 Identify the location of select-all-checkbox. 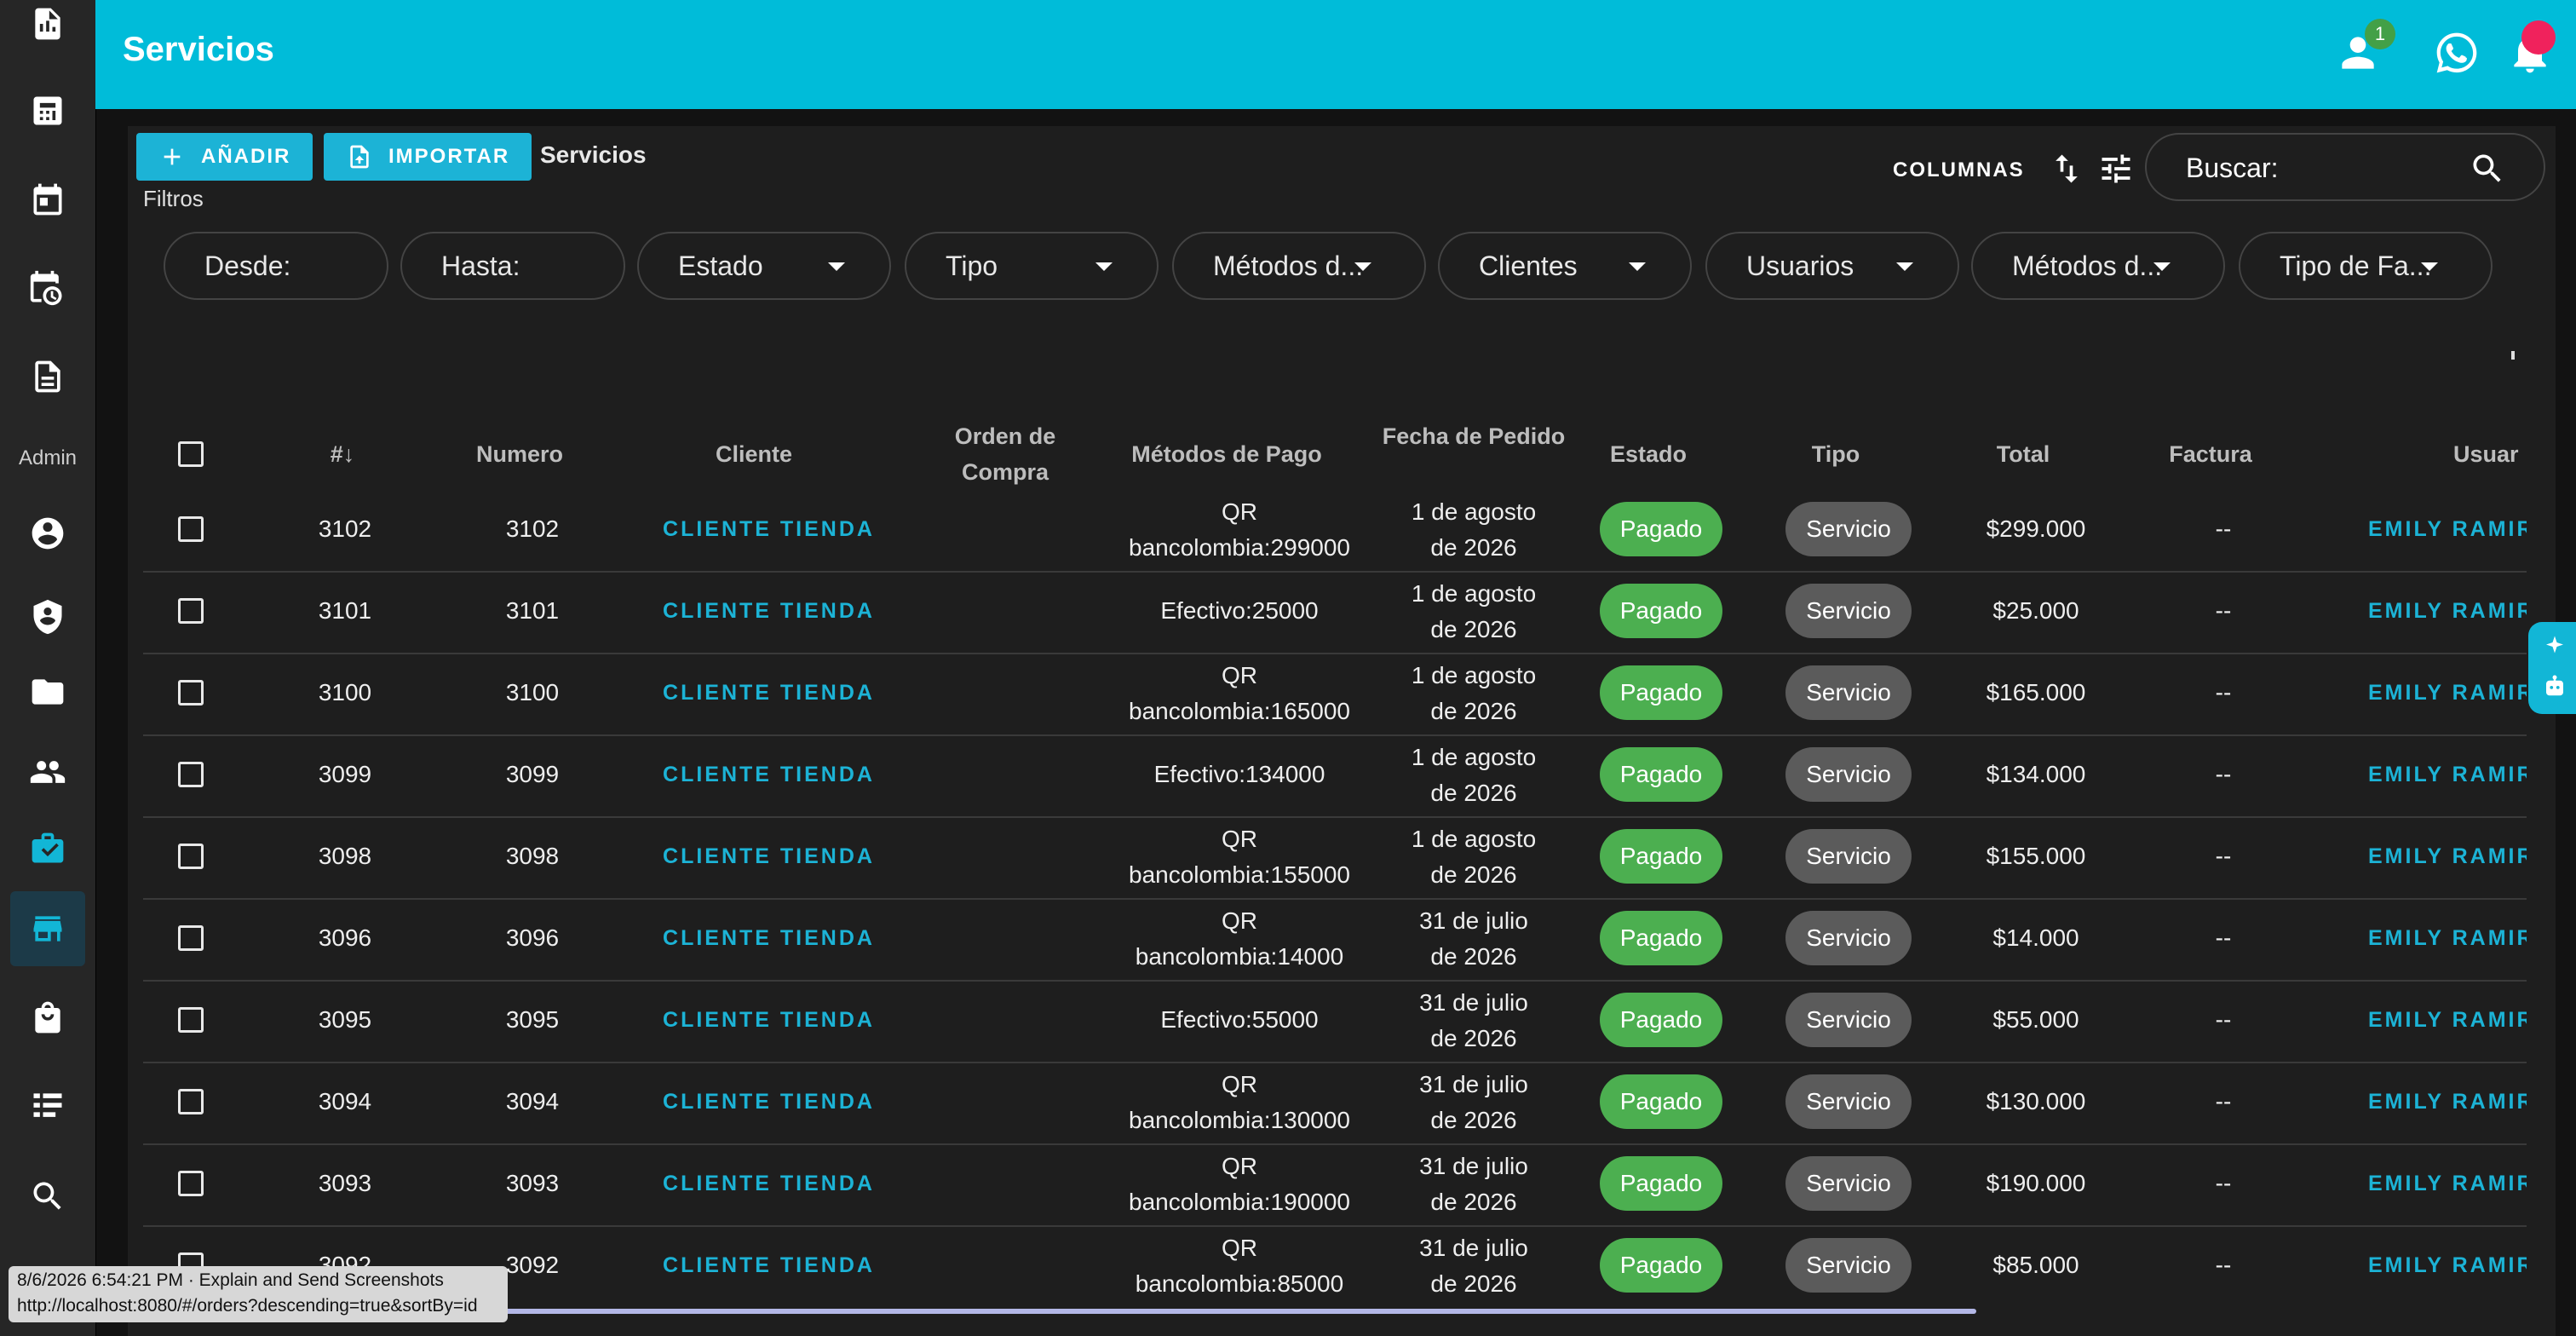
(191, 454).